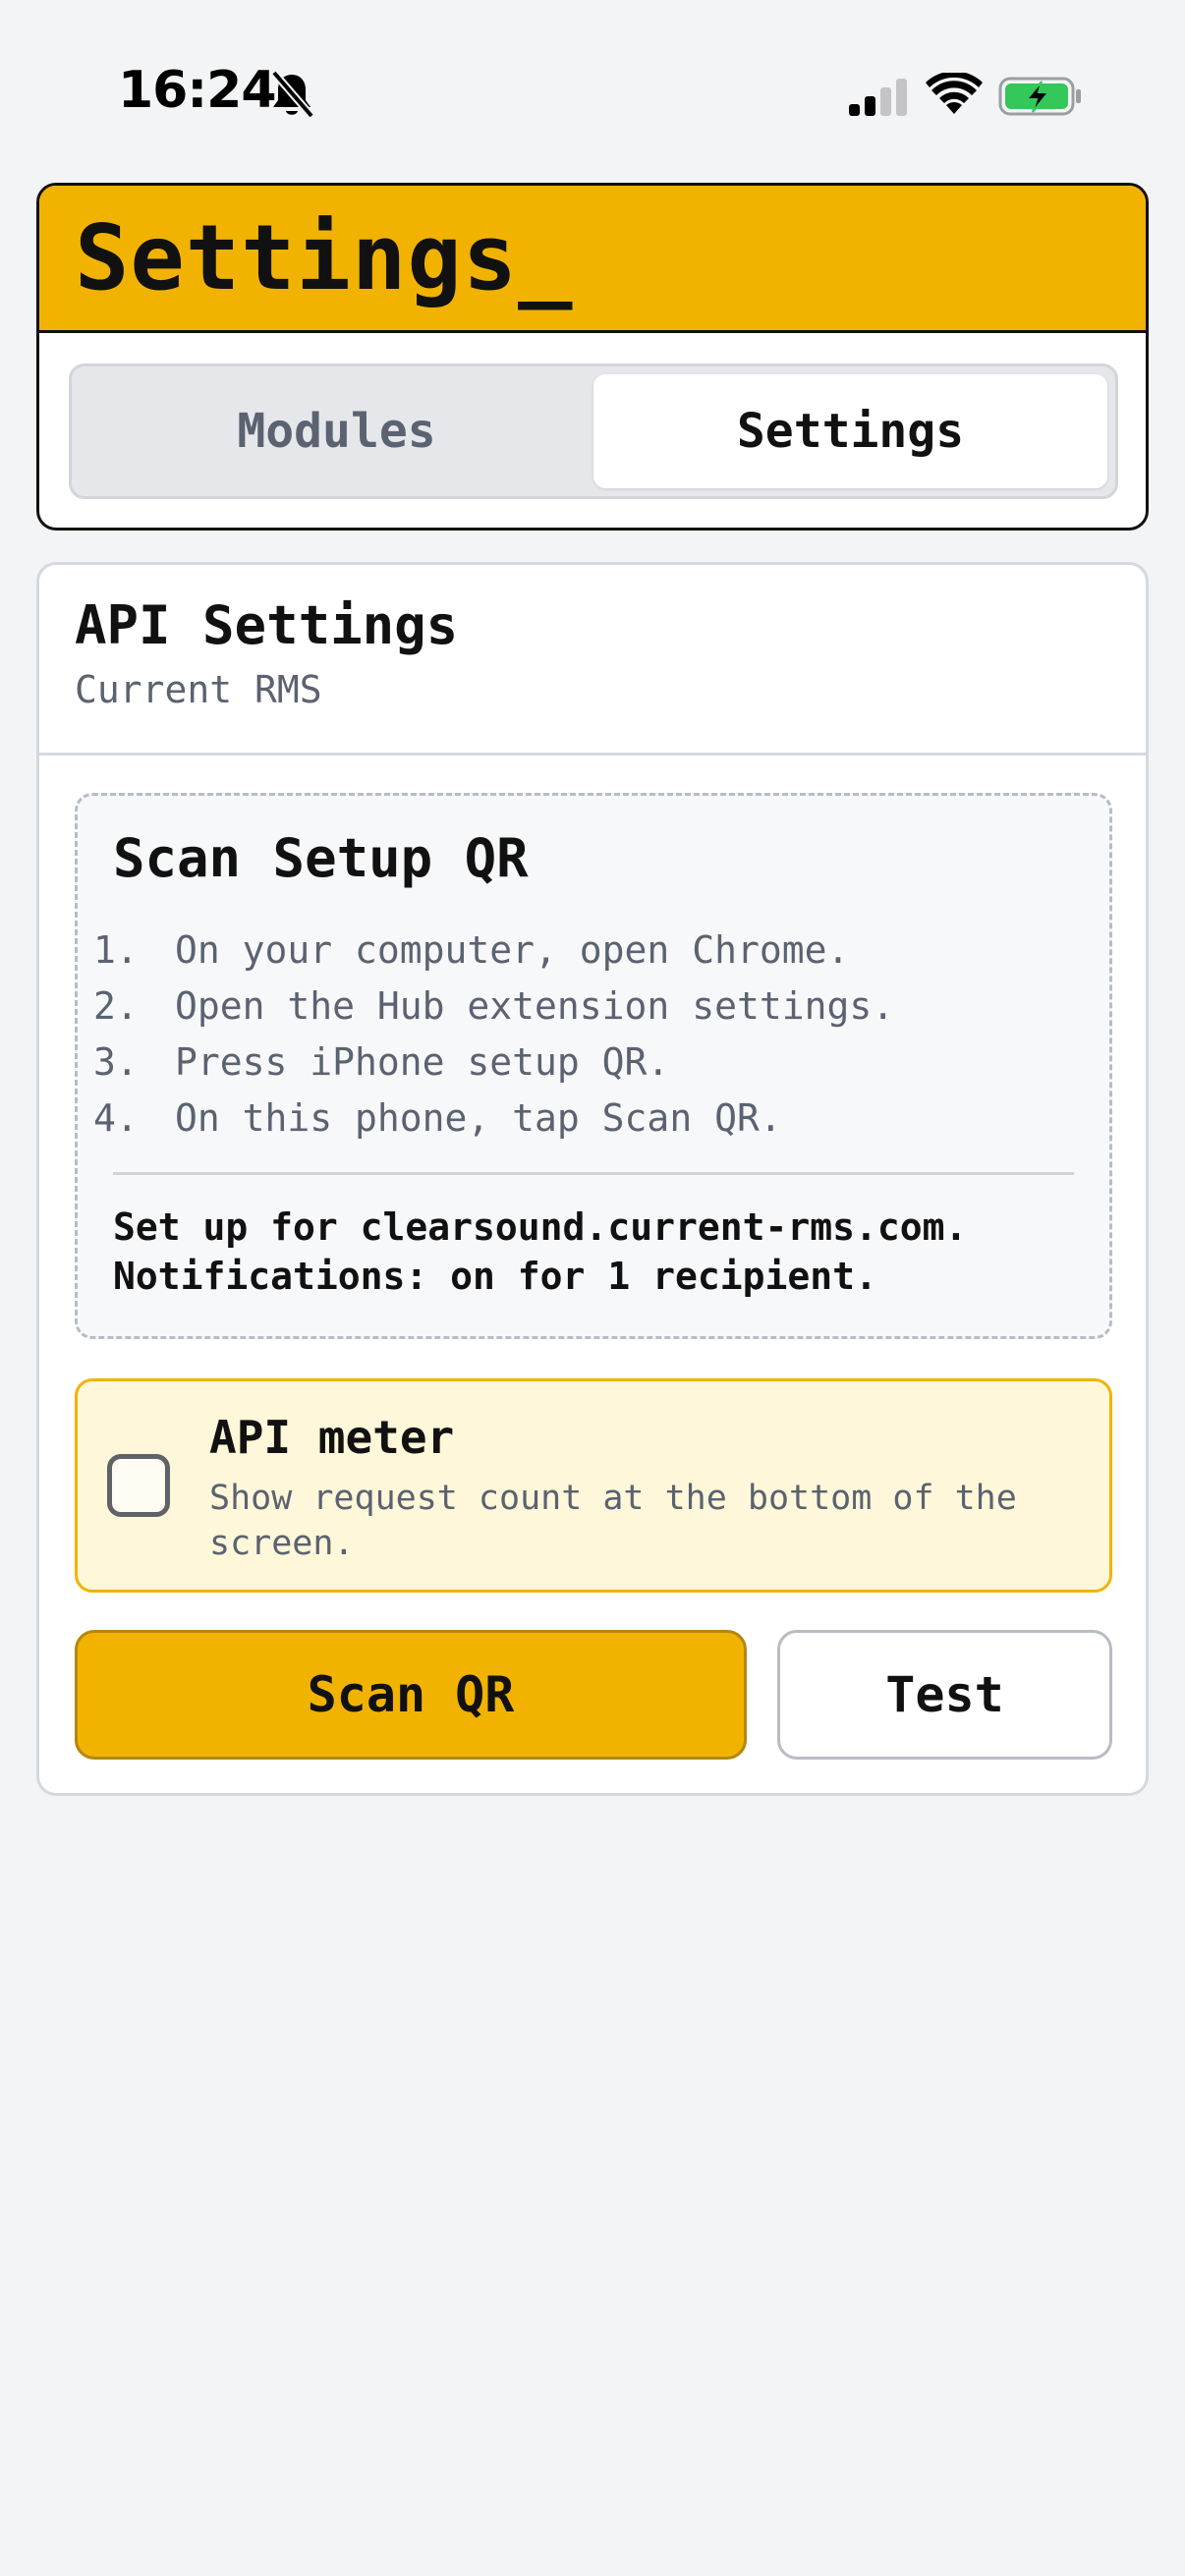  Describe the element at coordinates (321, 858) in the screenshot. I see `scan-setup-title: Scan Setup QR` at that location.